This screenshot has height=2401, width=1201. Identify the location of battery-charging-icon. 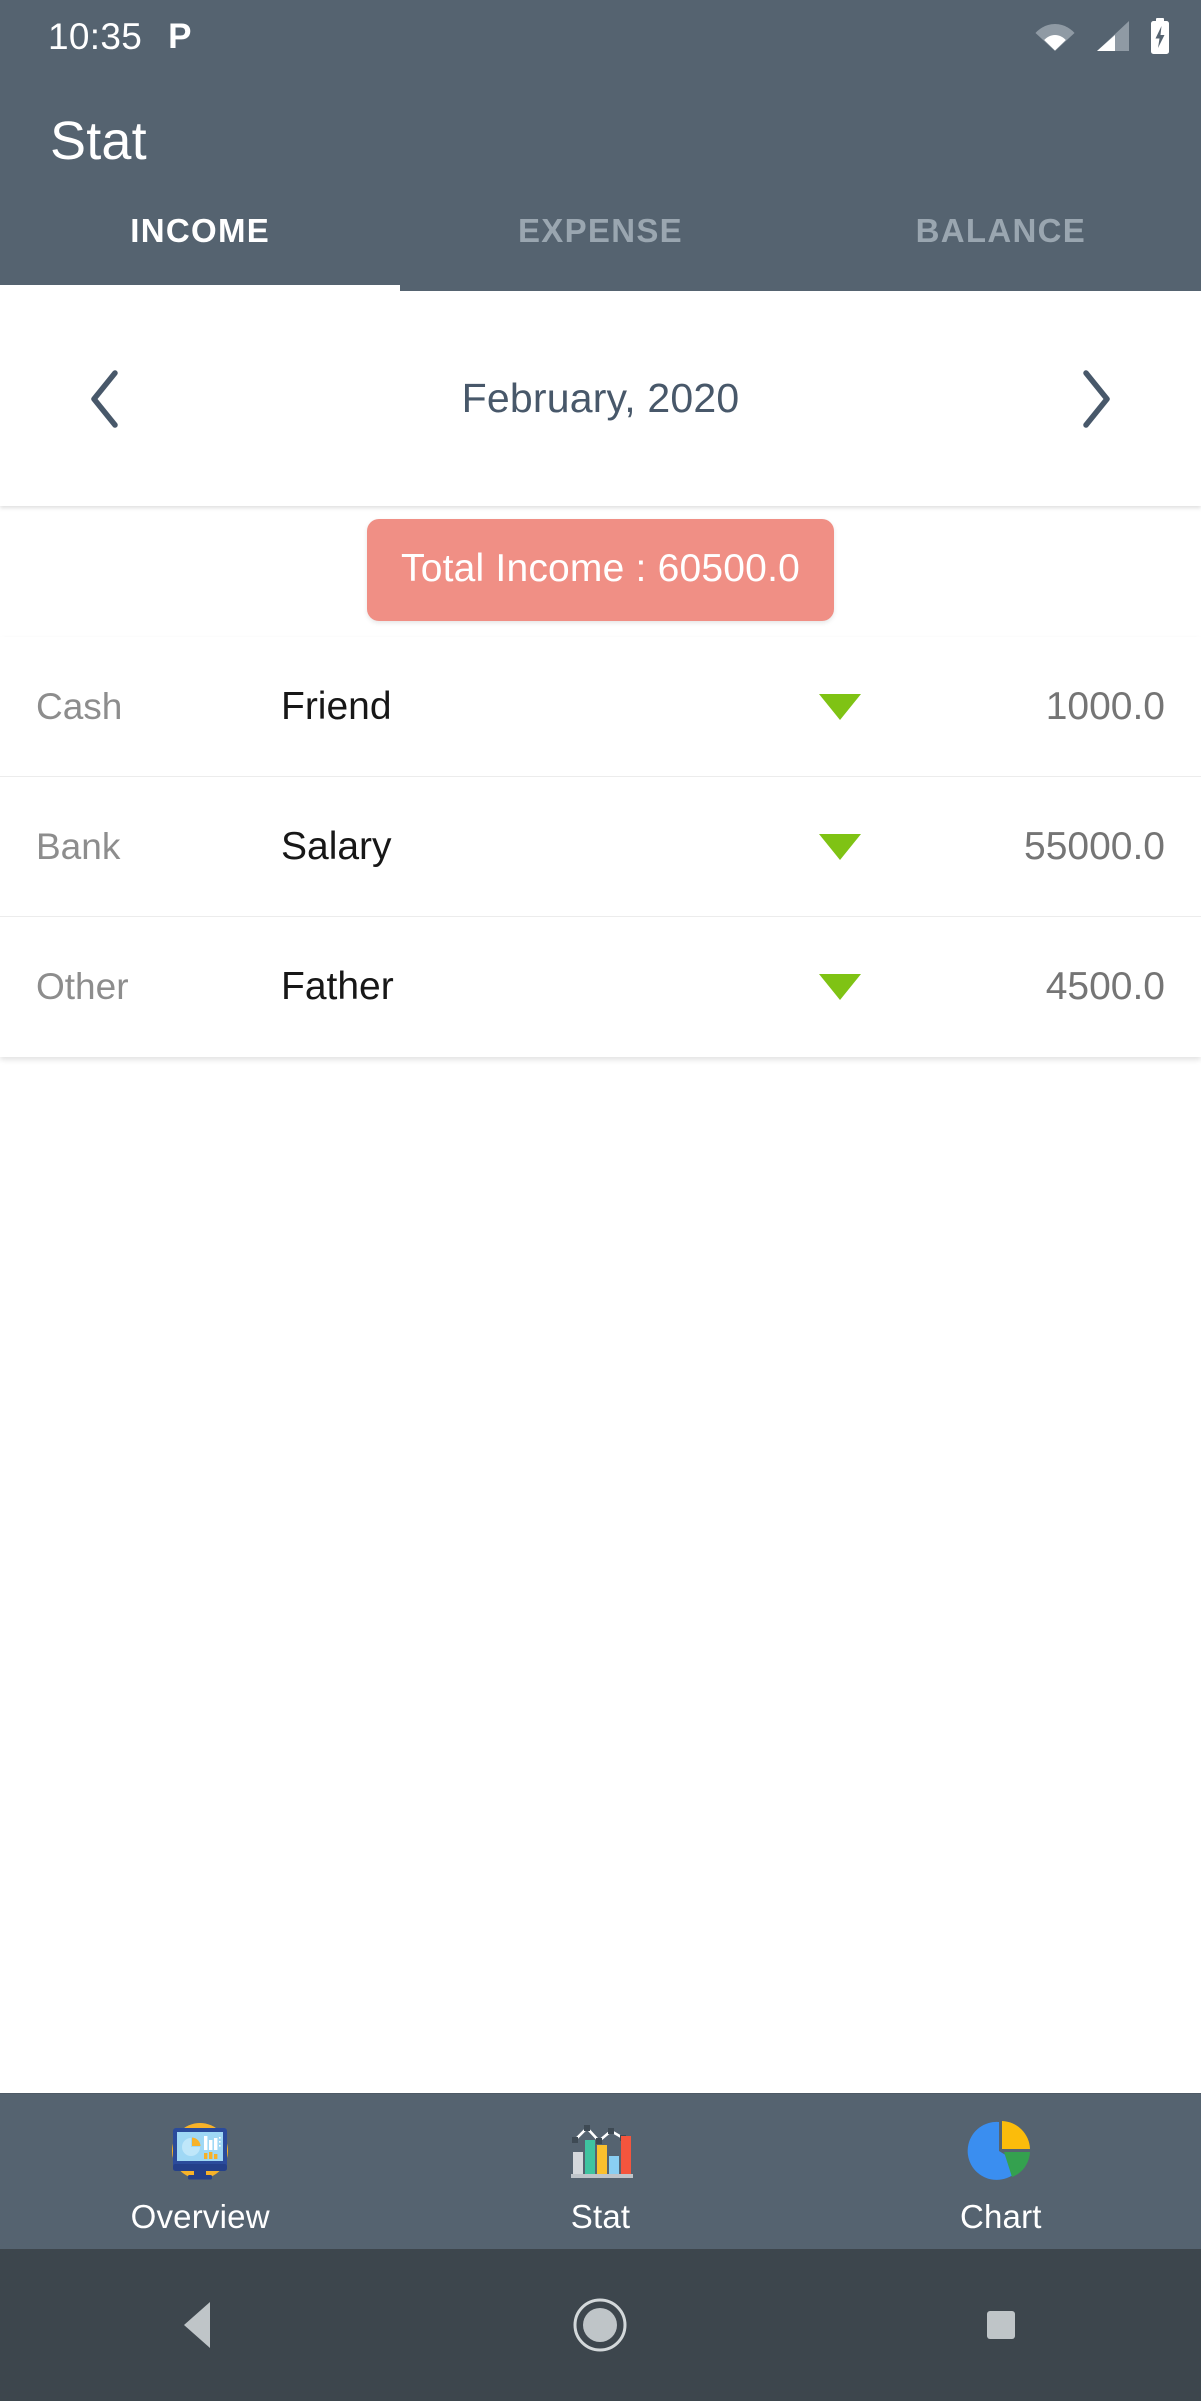
(1160, 36).